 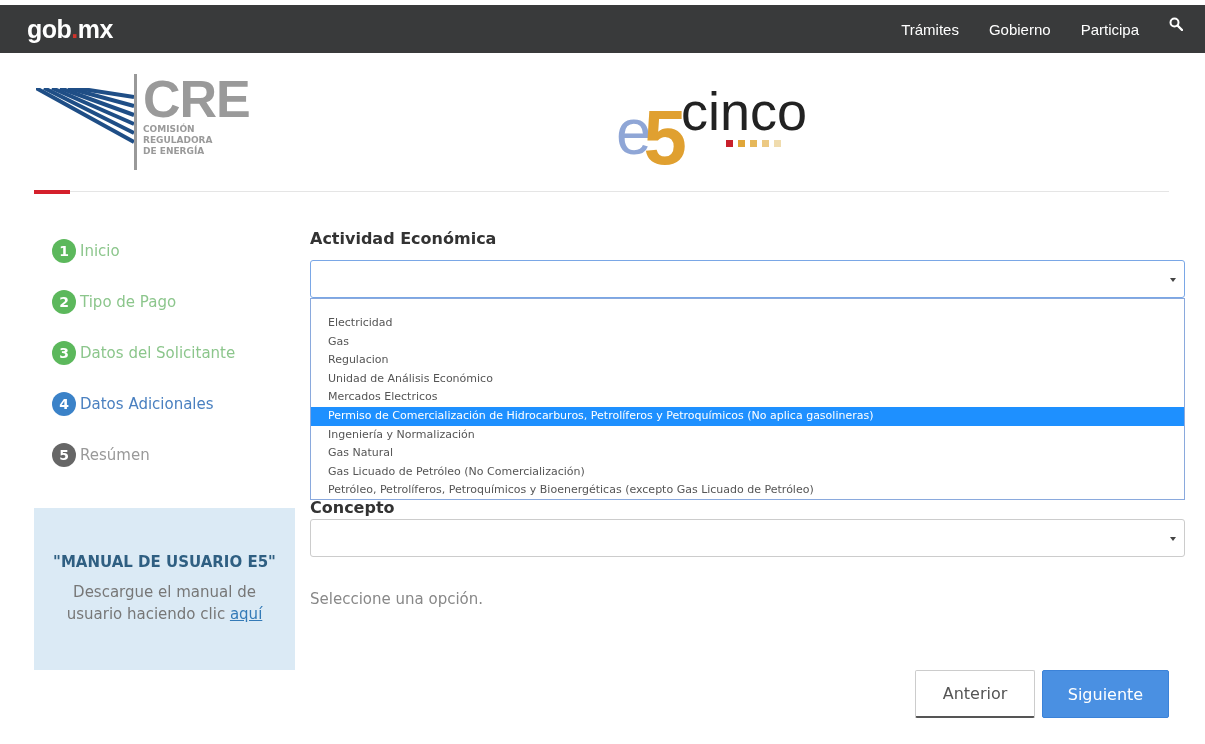 I want to click on dropdown-option: Gas, so click(x=747, y=342).